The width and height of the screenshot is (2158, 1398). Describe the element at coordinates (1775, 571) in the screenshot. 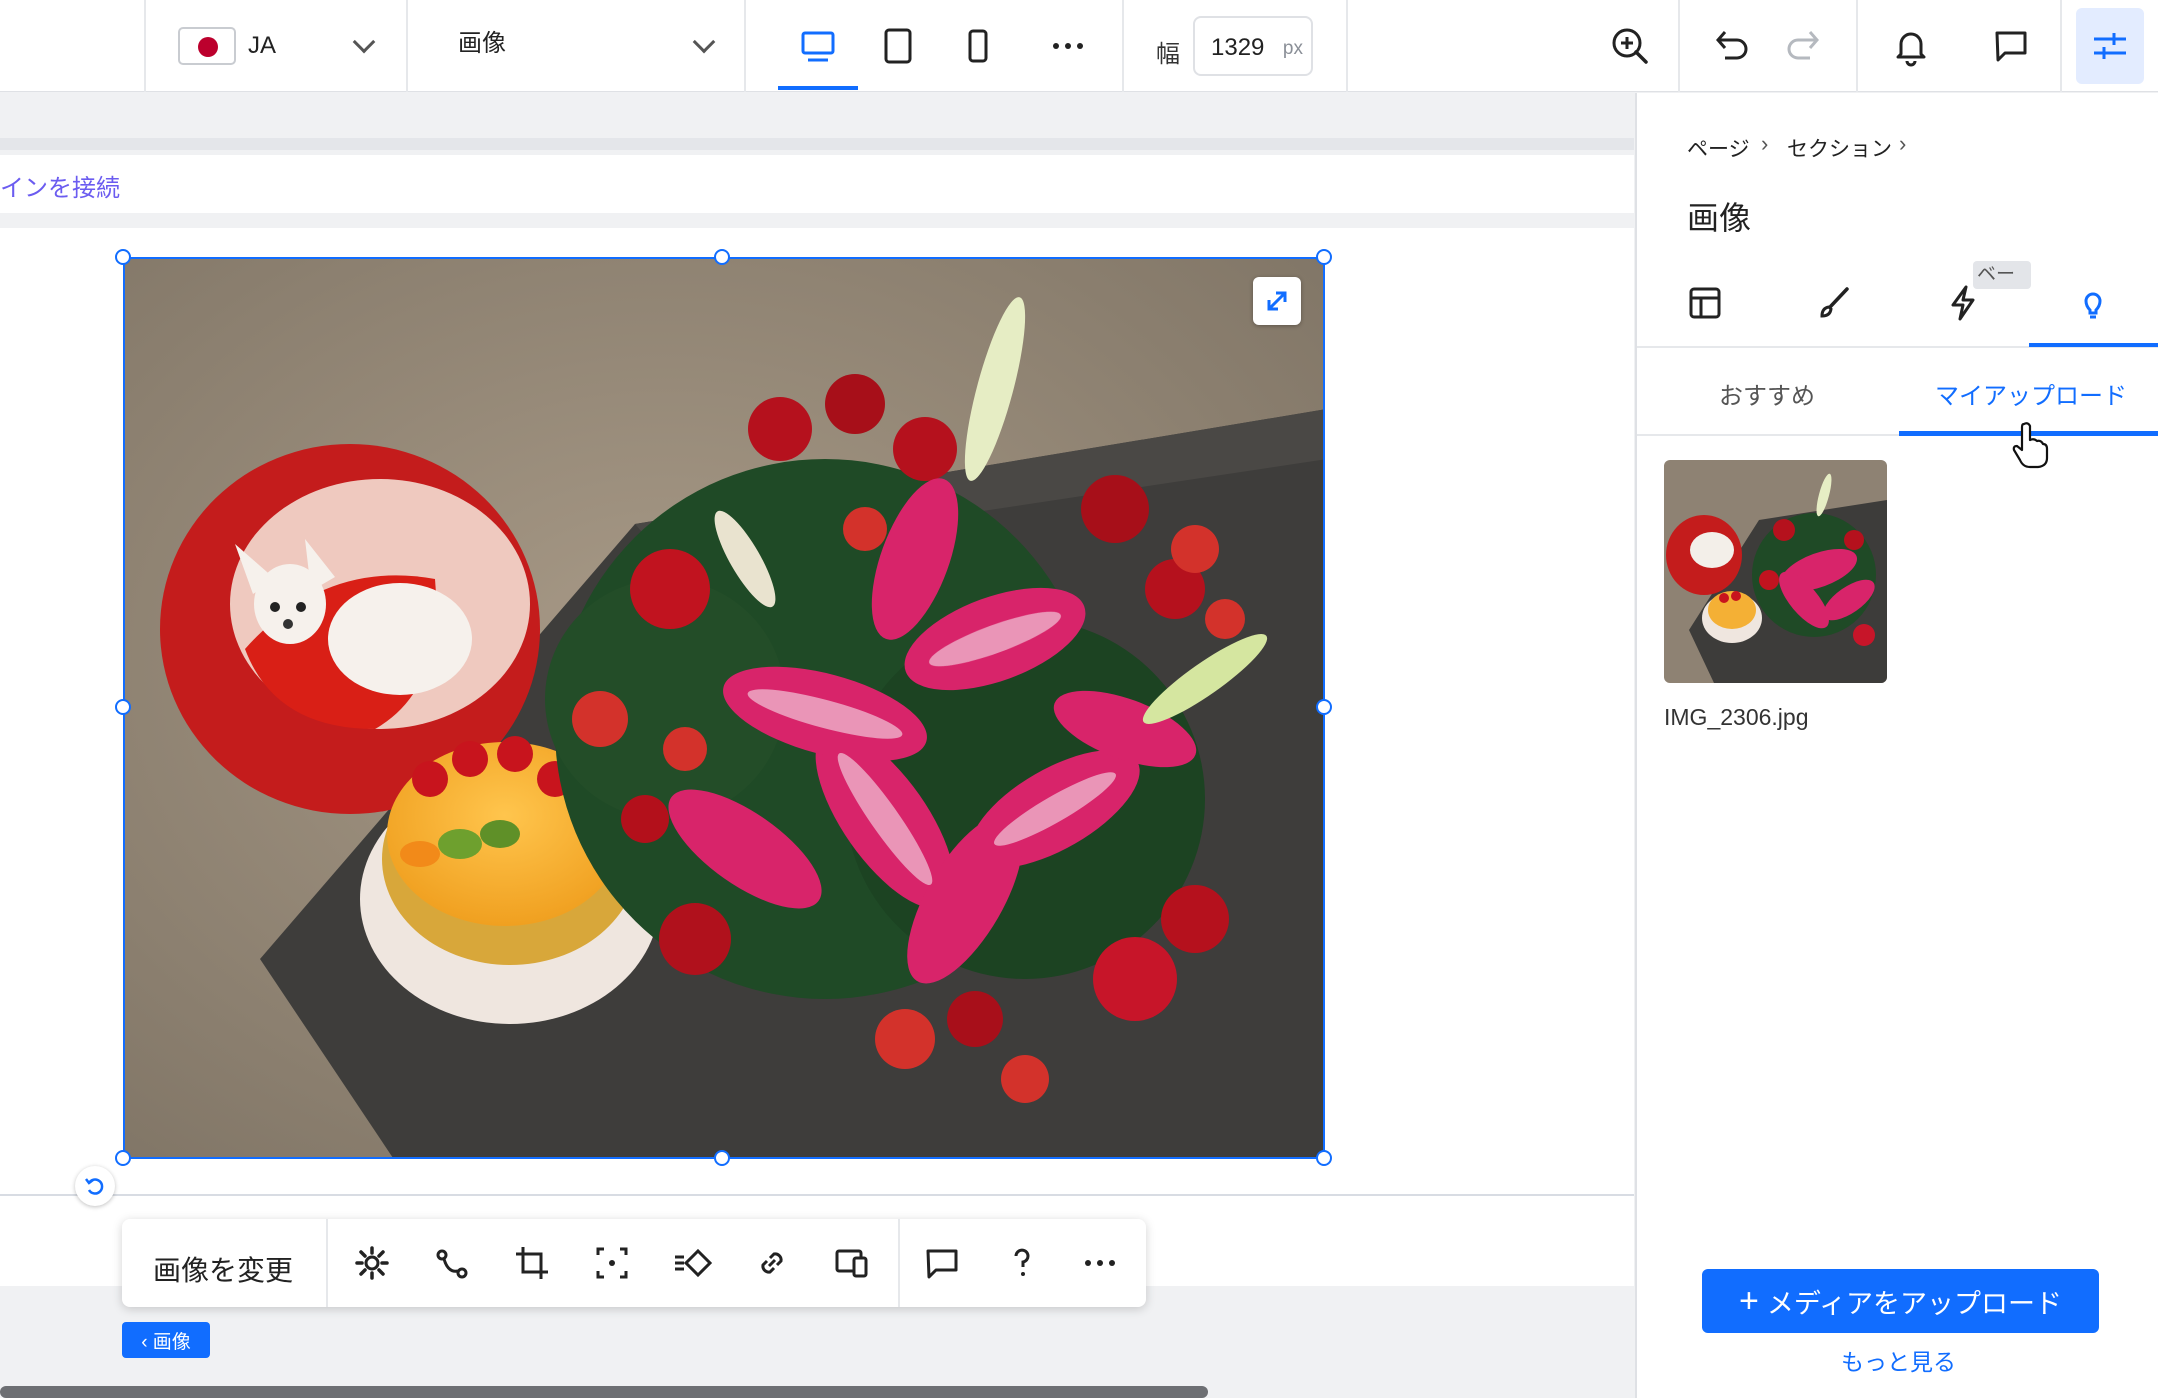

I see `uploaded-image-thumbnail` at that location.